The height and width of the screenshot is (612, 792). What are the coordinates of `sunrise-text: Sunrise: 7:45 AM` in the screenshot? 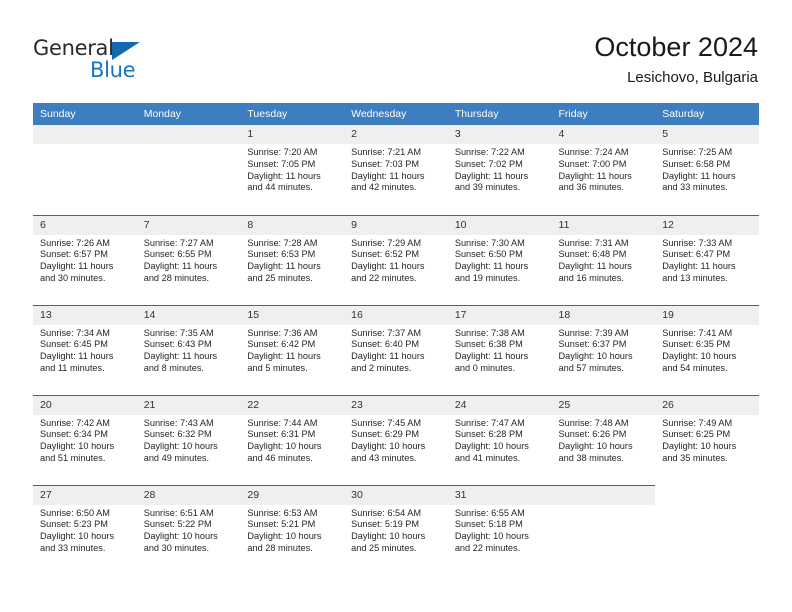 It's located at (386, 422).